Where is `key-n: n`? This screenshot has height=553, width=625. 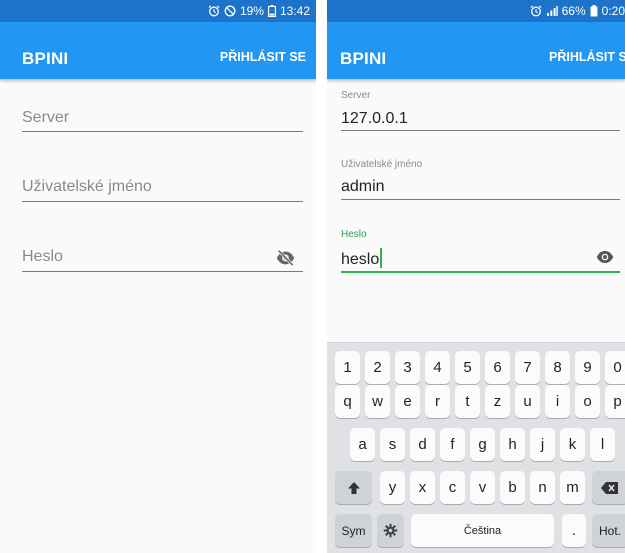 key-n: n is located at coordinates (542, 487).